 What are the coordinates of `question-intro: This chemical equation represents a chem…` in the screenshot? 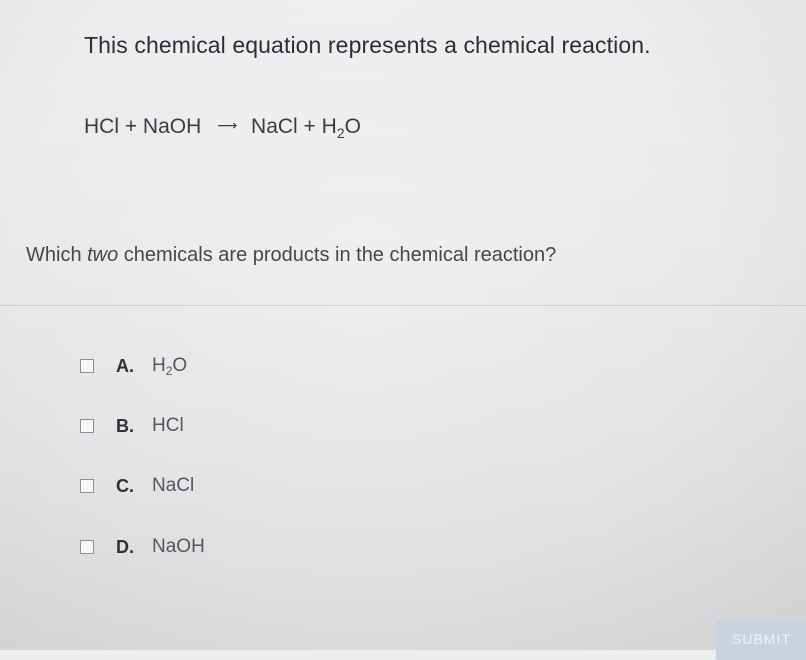 It's located at (367, 45).